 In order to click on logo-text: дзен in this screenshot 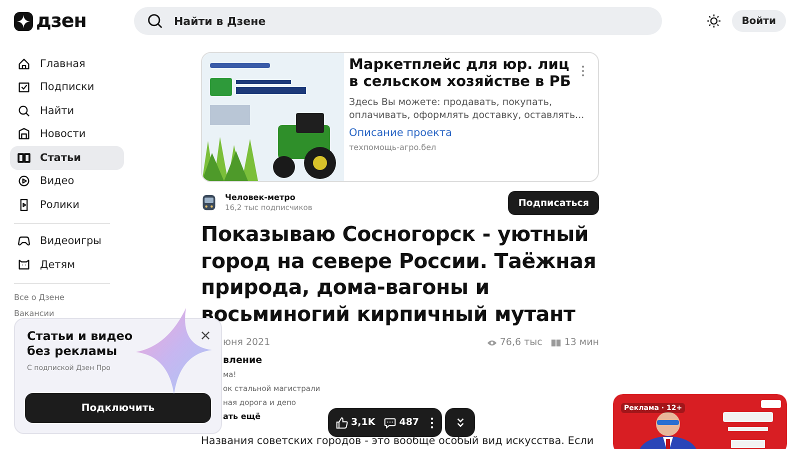, I will do `click(61, 21)`.